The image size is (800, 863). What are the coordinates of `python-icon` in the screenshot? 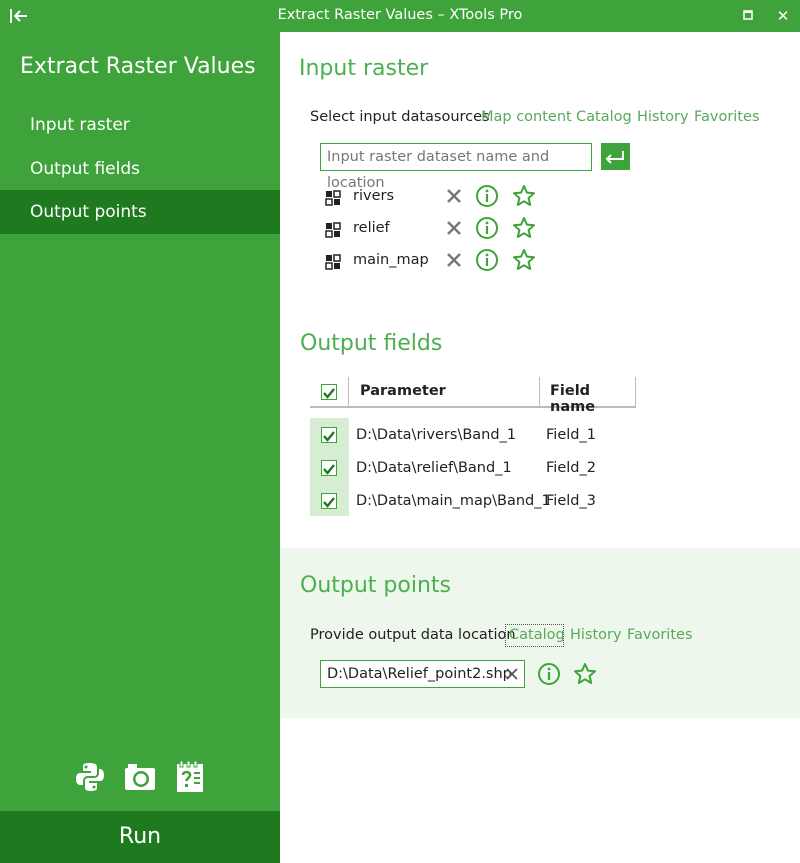 It's located at (90, 777).